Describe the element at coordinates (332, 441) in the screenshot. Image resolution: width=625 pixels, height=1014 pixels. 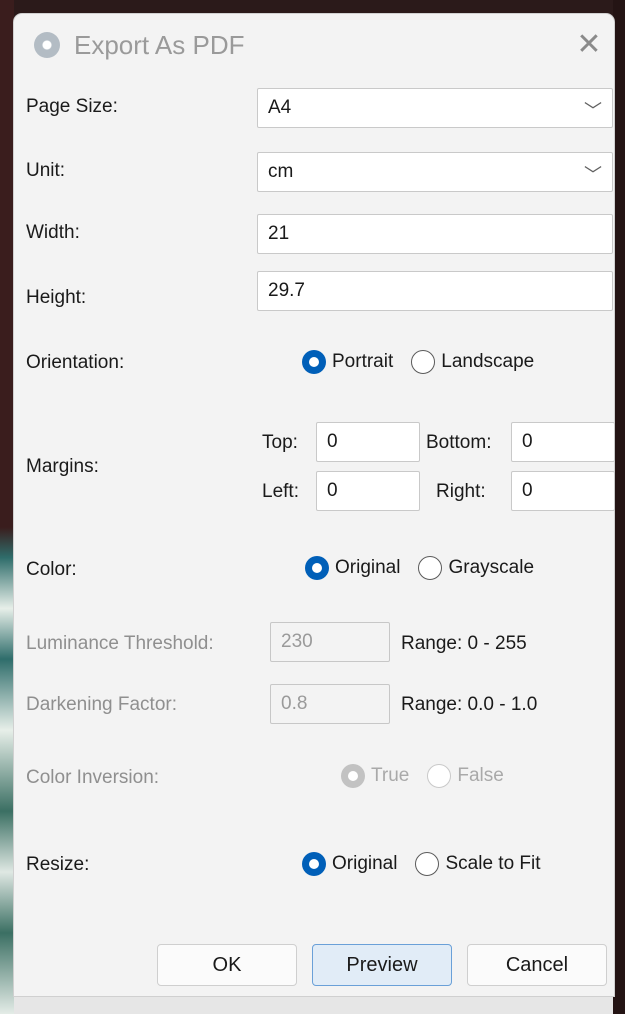
I see `margin-top-value: 0` at that location.